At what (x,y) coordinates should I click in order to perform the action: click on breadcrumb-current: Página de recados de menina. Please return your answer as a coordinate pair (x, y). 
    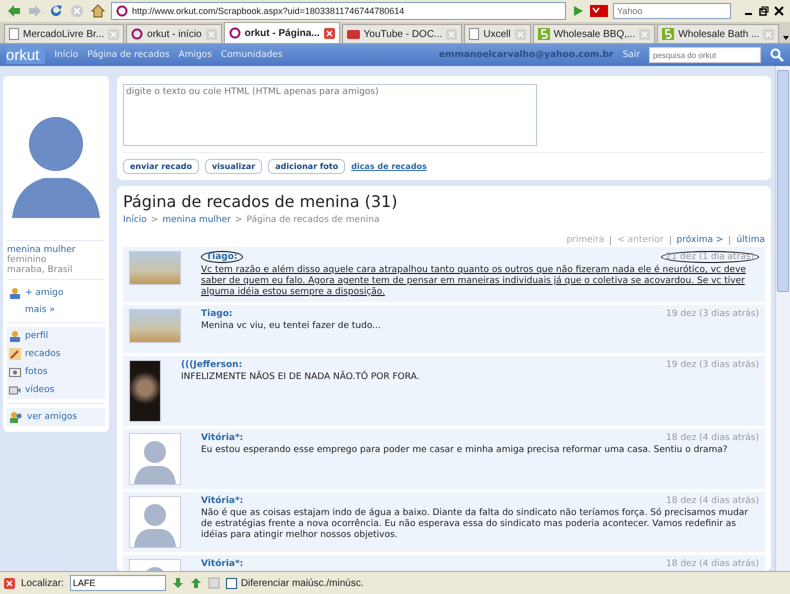
    Looking at the image, I should click on (313, 220).